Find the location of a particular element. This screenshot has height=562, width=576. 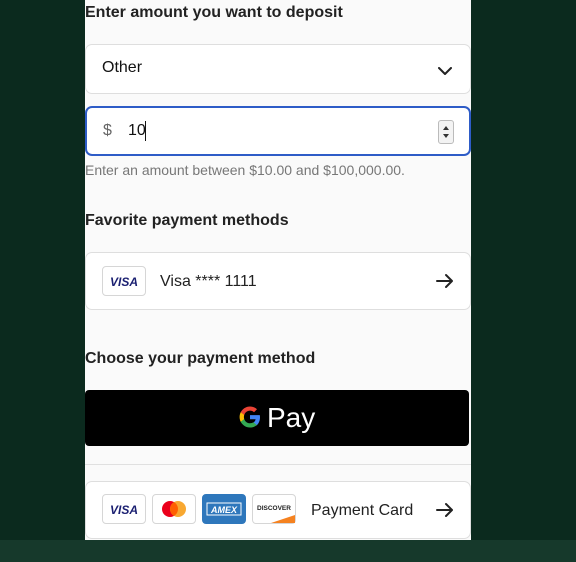

google-pay-label: Pay is located at coordinates (291, 417).